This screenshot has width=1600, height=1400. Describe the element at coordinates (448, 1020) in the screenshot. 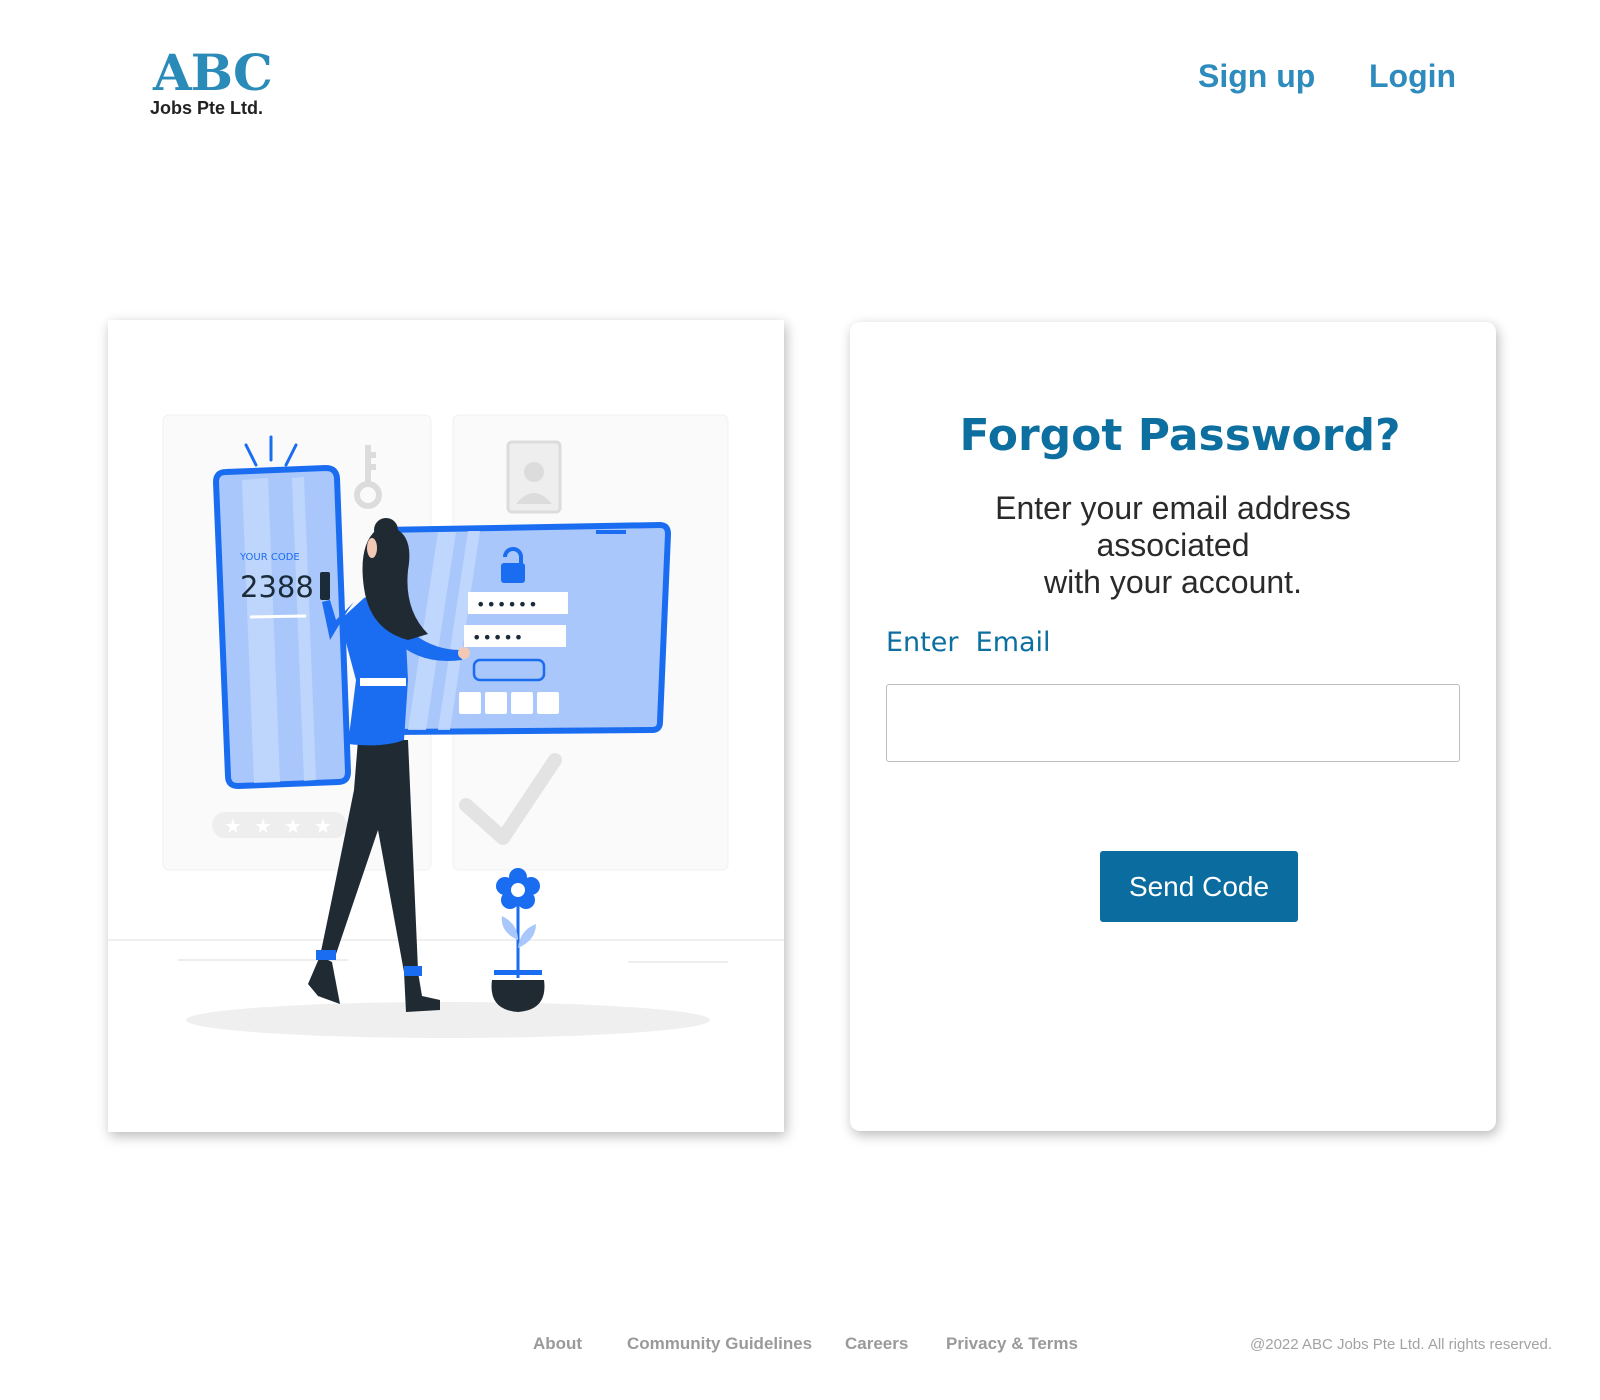

I see `floor-shadow` at that location.